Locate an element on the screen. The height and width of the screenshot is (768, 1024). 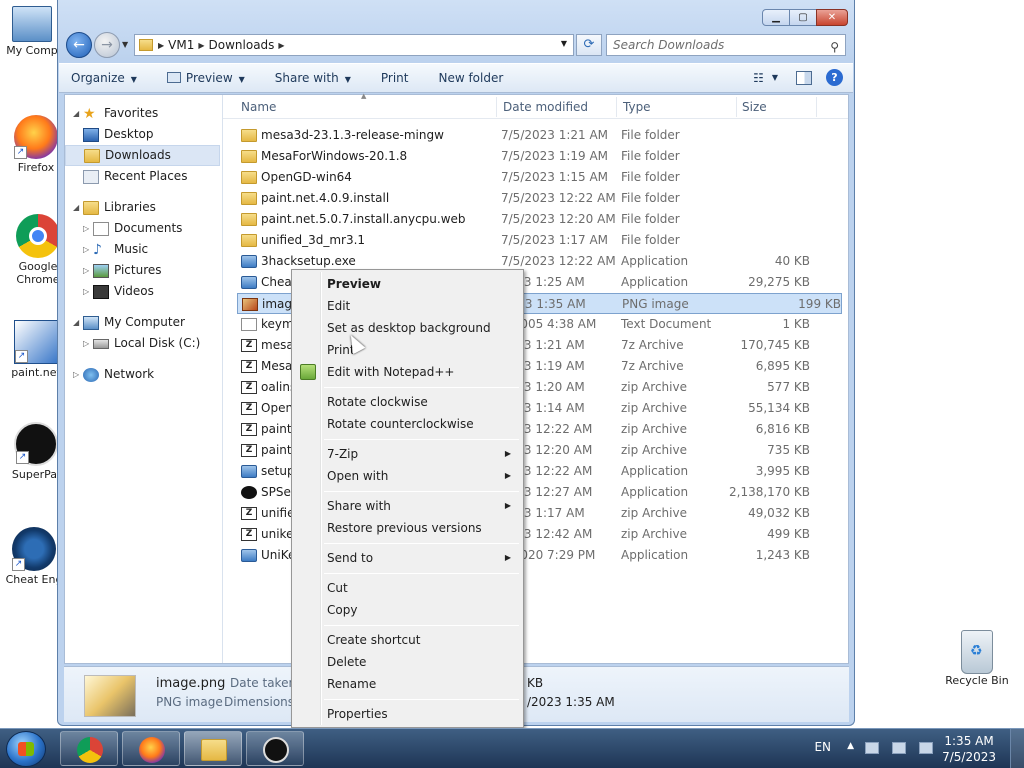
submenu-arrow-icon: ▶ is located at coordinates (507, 505).